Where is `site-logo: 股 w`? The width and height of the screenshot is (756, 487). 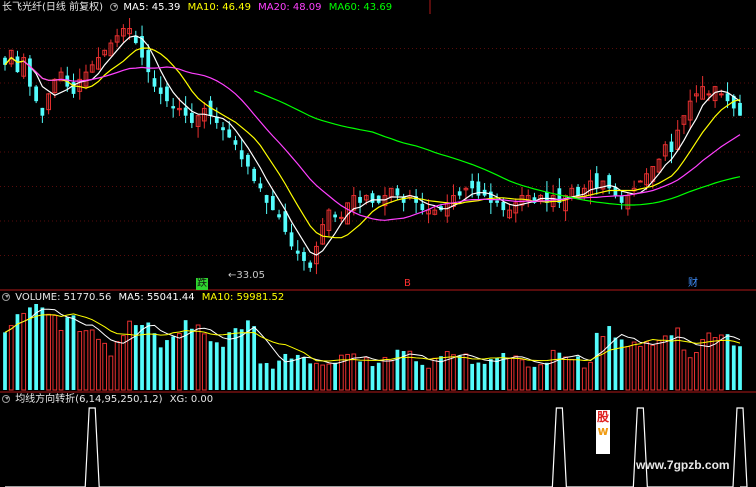
site-logo: 股 w is located at coordinates (603, 432).